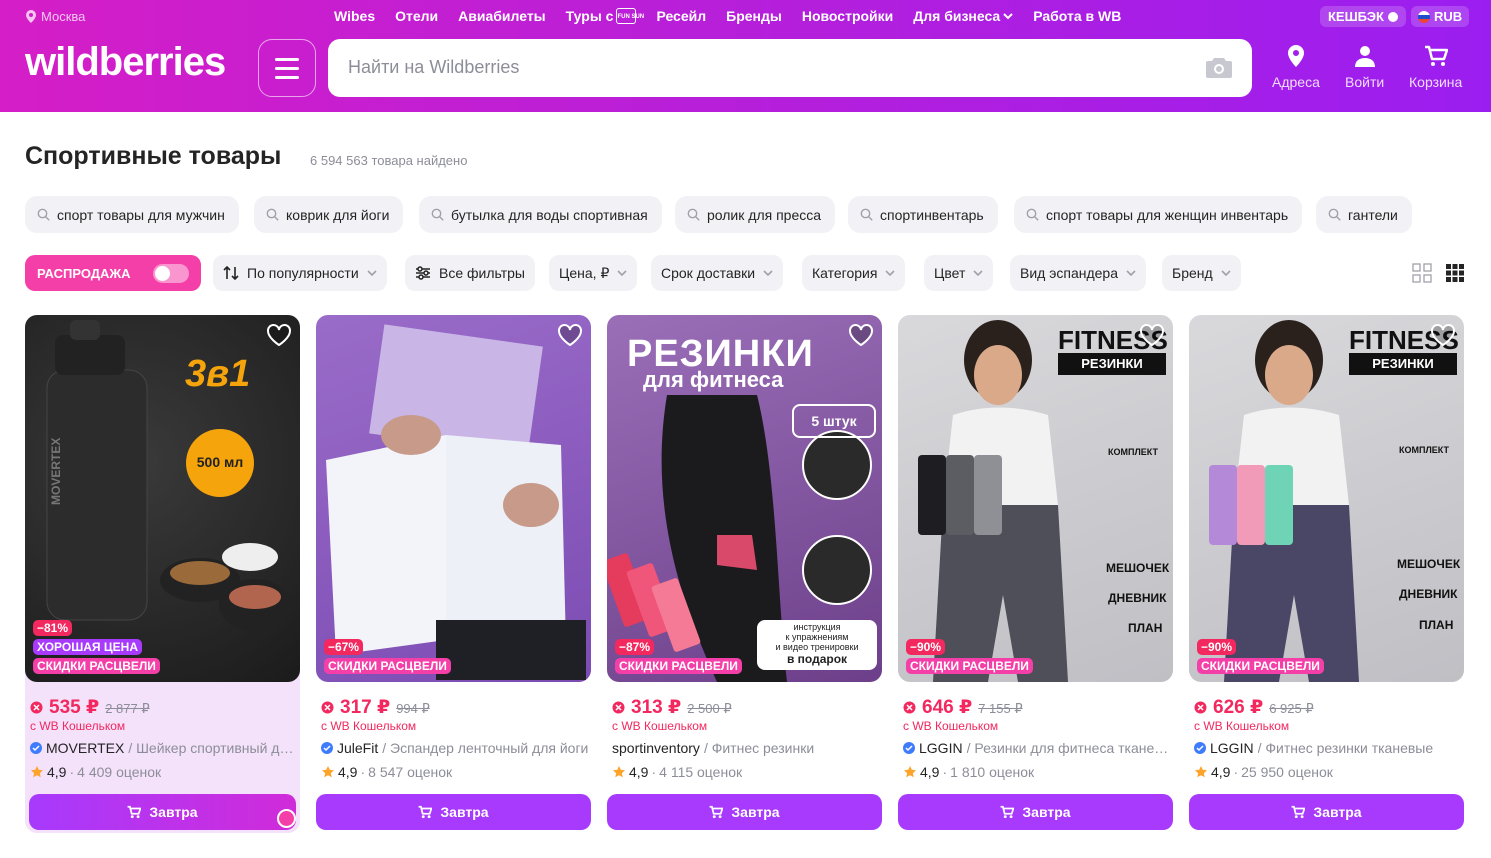 The width and height of the screenshot is (1491, 858). Describe the element at coordinates (758, 67) in the screenshot. I see `search-input` at that location.